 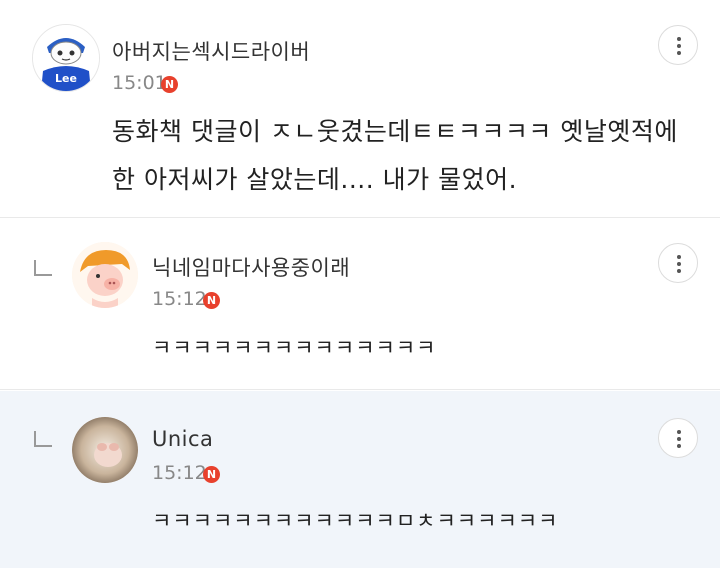 What do you see at coordinates (355, 521) in the screenshot?
I see `comment-text: ㅋㅋㅋㅋㅋㅋㅋㅋㅋㅋㅋㅋㅁㅊㅋㅋㅋㅋㅋㅋ` at bounding box center [355, 521].